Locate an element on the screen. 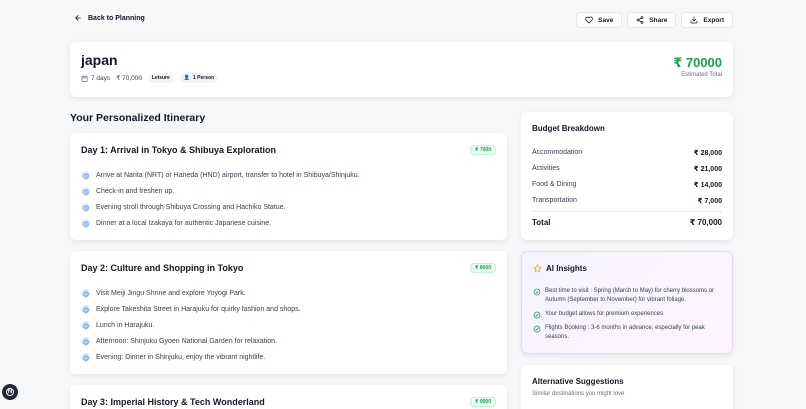  share-button: Share is located at coordinates (652, 20).